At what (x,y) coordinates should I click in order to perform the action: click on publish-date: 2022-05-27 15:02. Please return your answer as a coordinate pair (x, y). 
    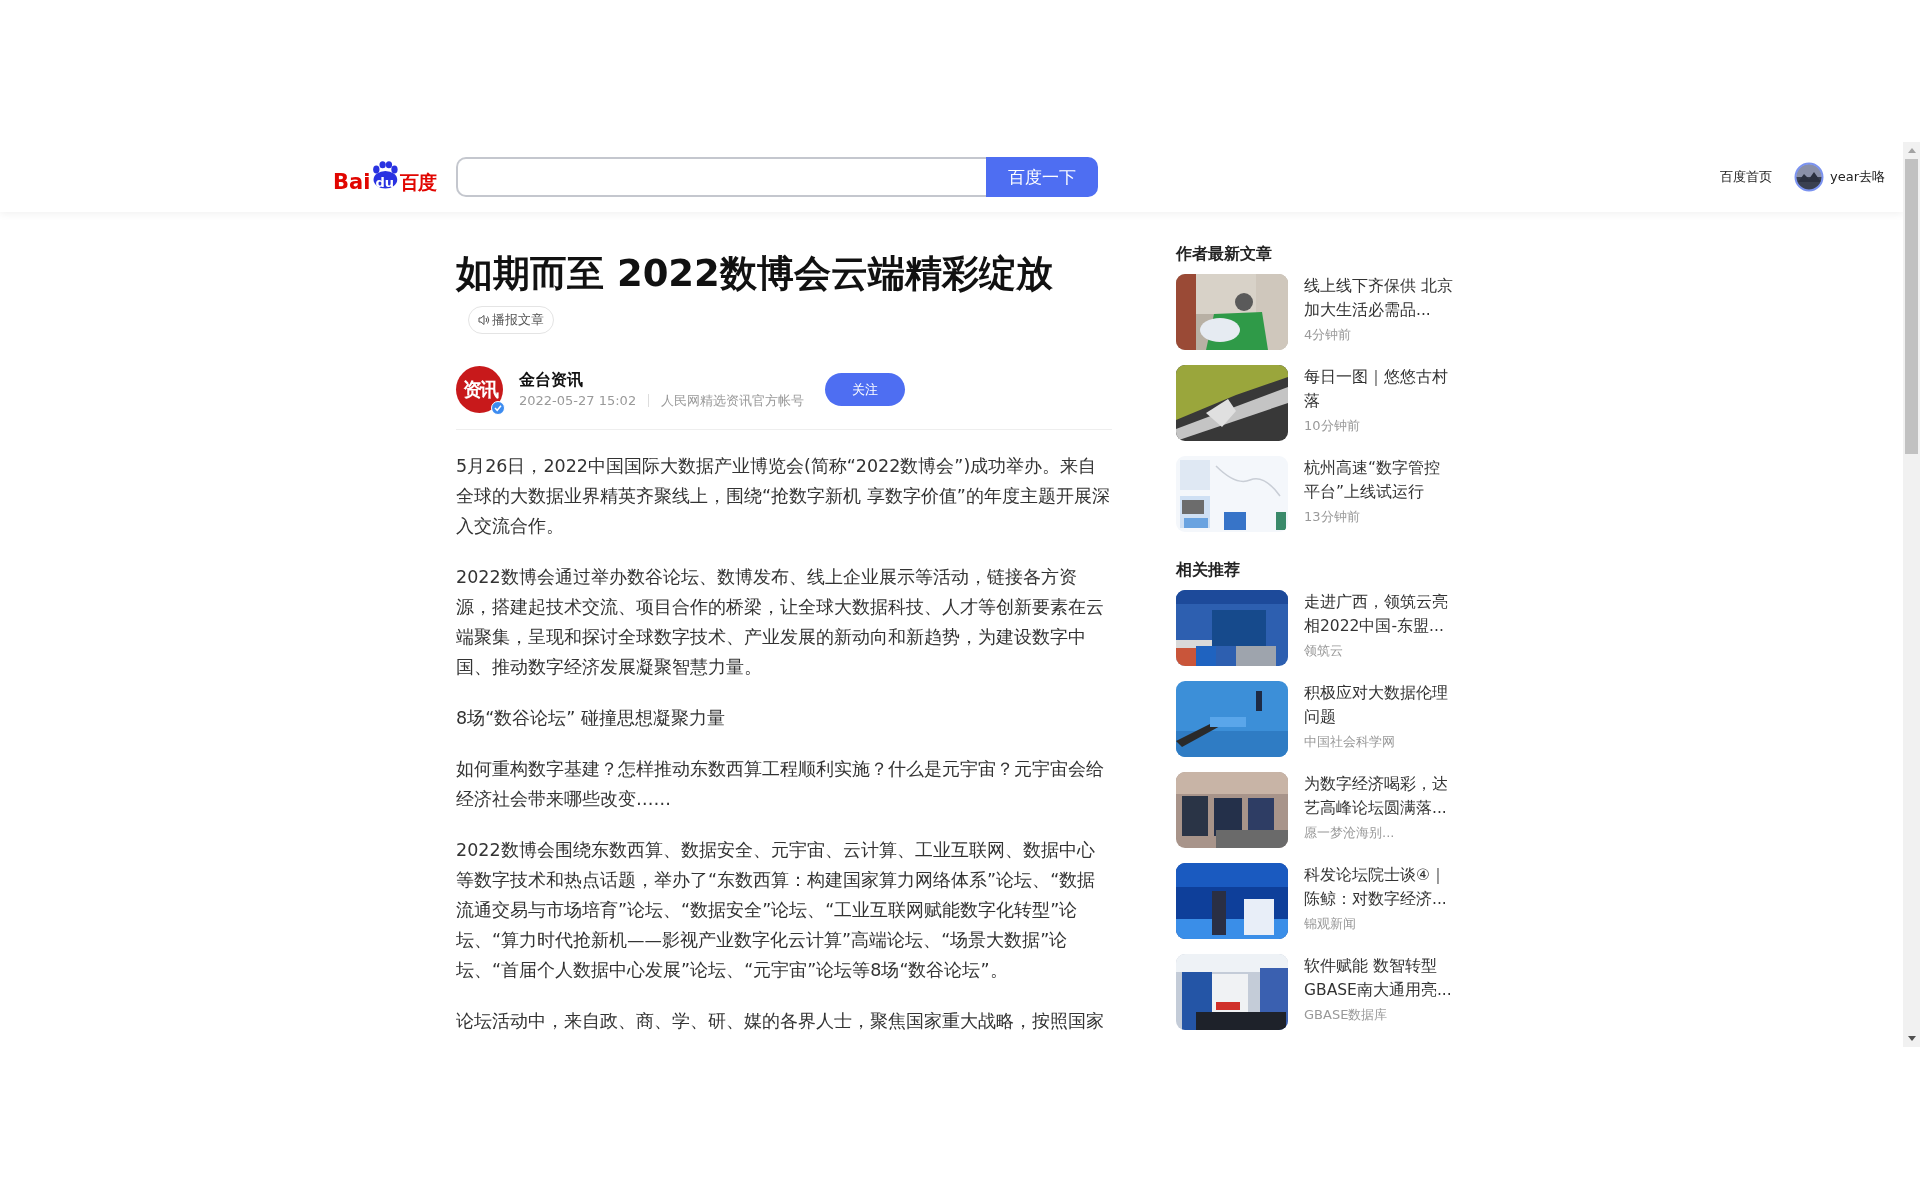
    Looking at the image, I should click on (578, 400).